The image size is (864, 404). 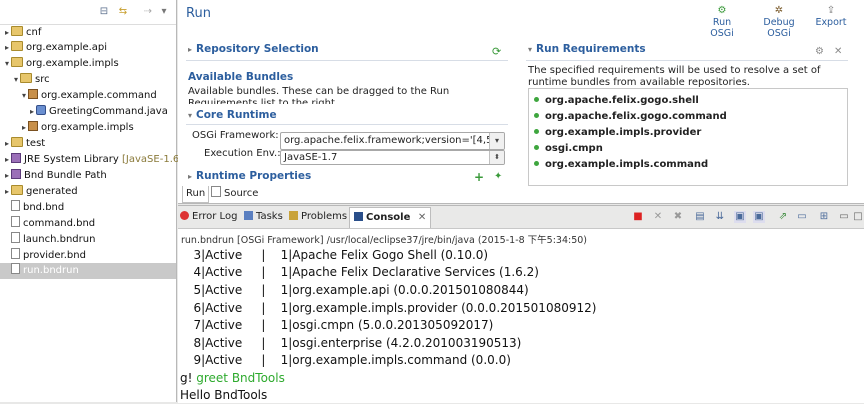 What do you see at coordinates (88, 256) in the screenshot?
I see `tree-item-provider-bnd: provider.bnd` at bounding box center [88, 256].